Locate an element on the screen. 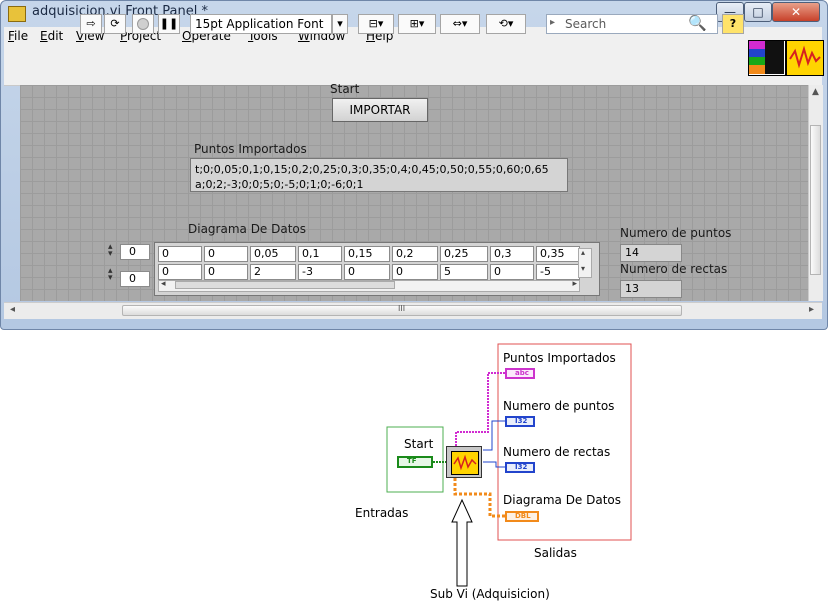 Image resolution: width=828 pixels, height=604 pixels. array-horizontal-scrollbar: ◂ ▸ is located at coordinates (369, 285).